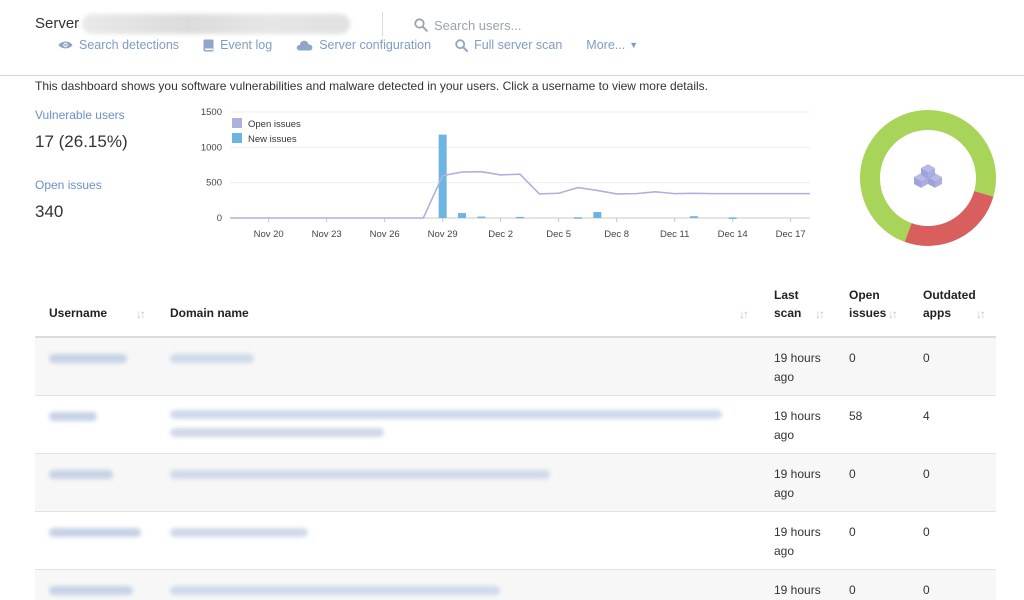 Image resolution: width=1024 pixels, height=600 pixels. What do you see at coordinates (791, 234) in the screenshot?
I see `x-tick-label: Dec 17` at bounding box center [791, 234].